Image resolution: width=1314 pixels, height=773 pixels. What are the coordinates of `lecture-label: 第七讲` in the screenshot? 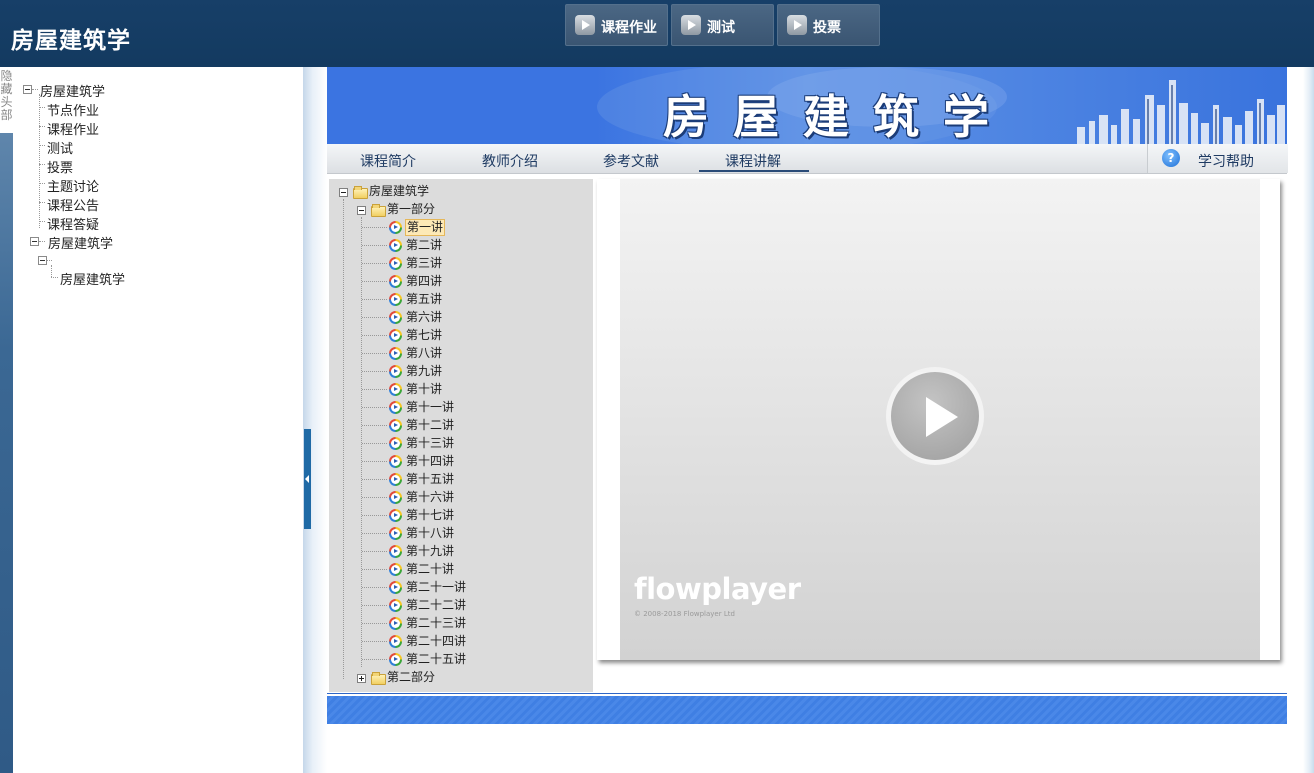 It's located at (424, 335).